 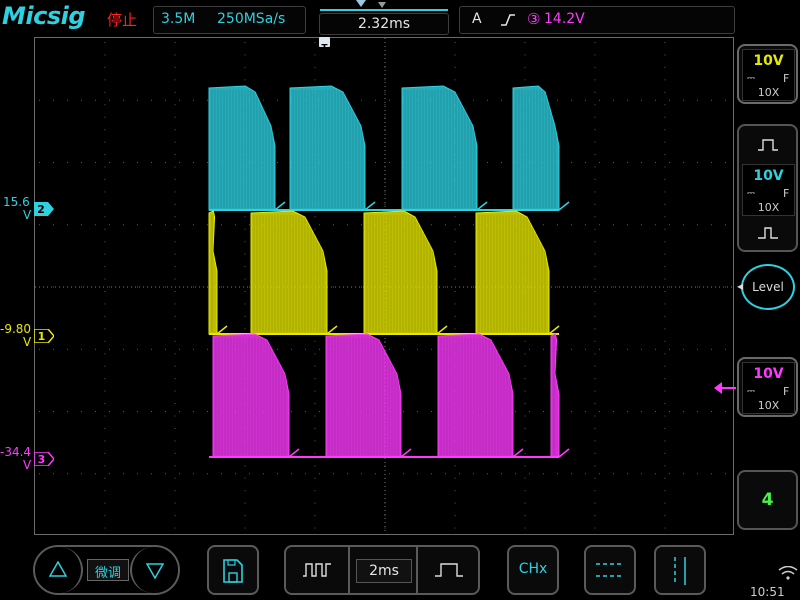 I want to click on decrease-scale-button, so click(x=767, y=233).